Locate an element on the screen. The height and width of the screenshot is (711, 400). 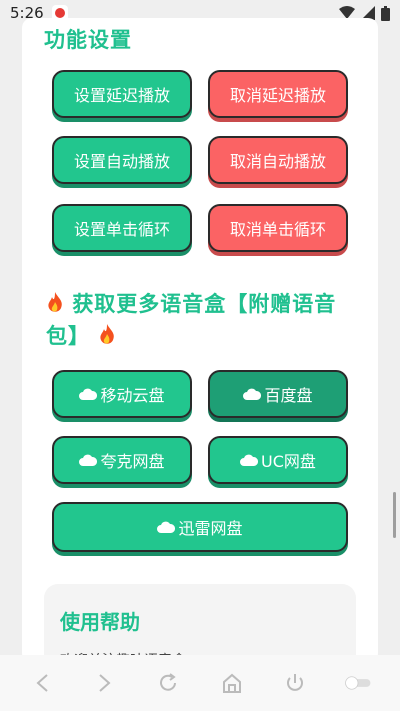
refresh-icon is located at coordinates (168, 683).